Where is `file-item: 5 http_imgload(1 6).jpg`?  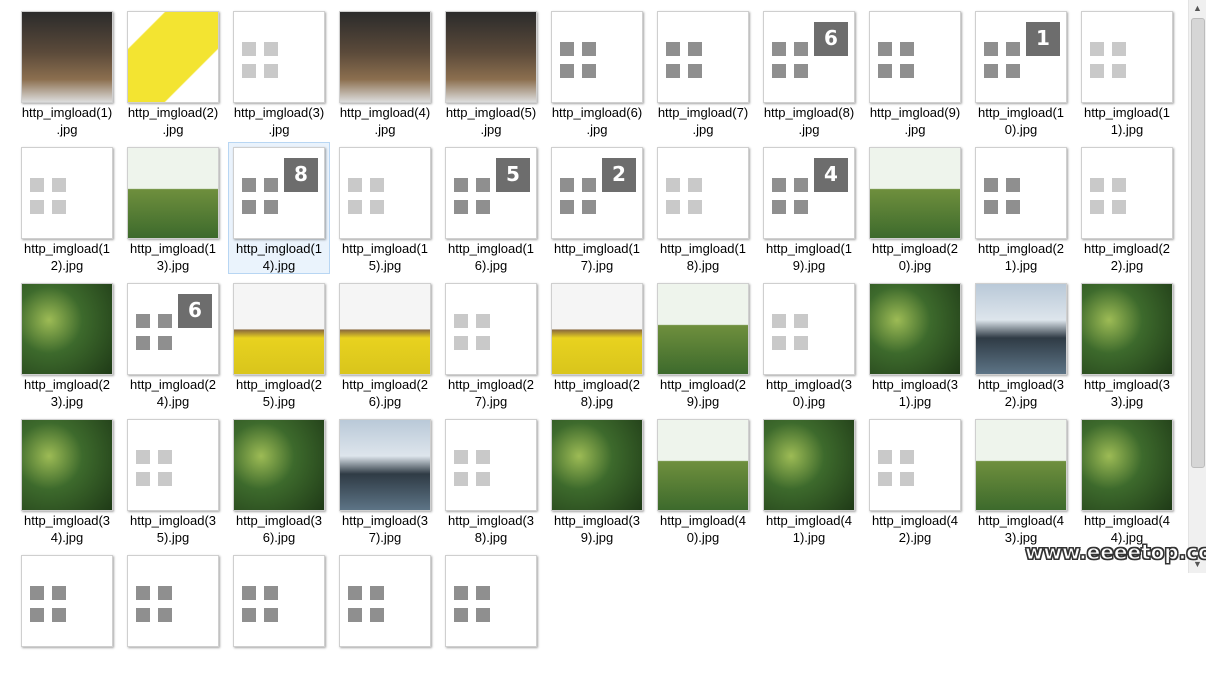
file-item: 5 http_imgload(1 6).jpg is located at coordinates (491, 208).